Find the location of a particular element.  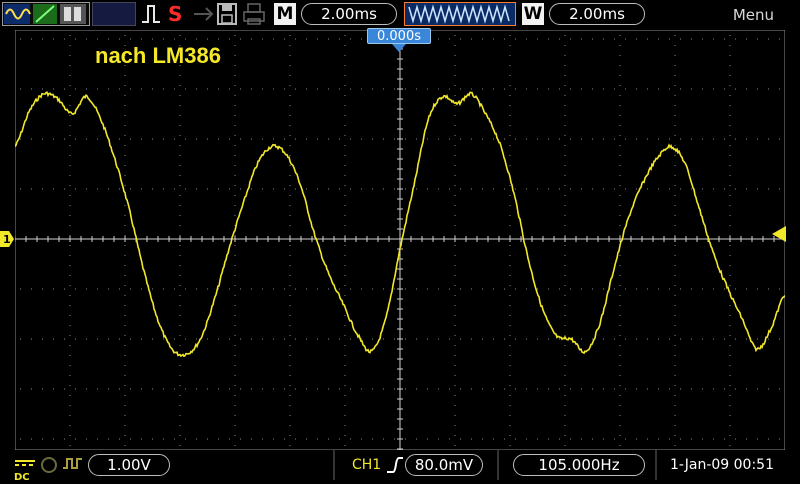

stop-status-letter: S is located at coordinates (175, 14).